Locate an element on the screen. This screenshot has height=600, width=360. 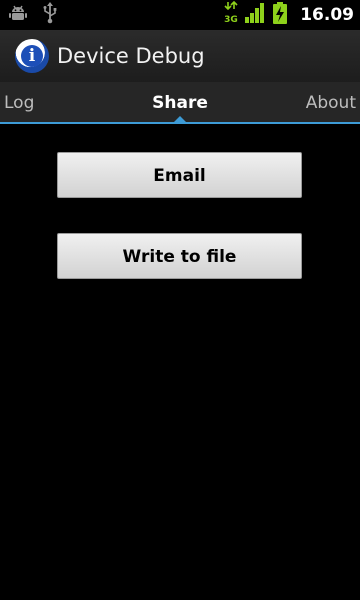
usb-icon is located at coordinates (50, 15).